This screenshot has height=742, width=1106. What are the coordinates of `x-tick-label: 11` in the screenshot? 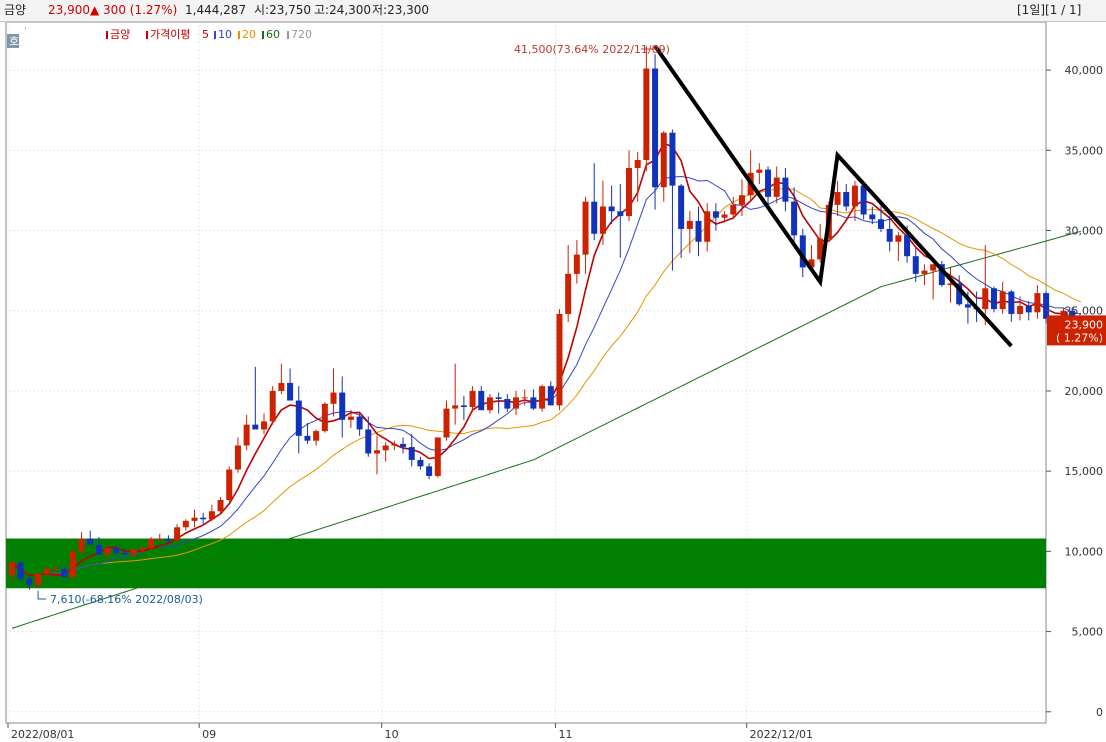 It's located at (565, 734).